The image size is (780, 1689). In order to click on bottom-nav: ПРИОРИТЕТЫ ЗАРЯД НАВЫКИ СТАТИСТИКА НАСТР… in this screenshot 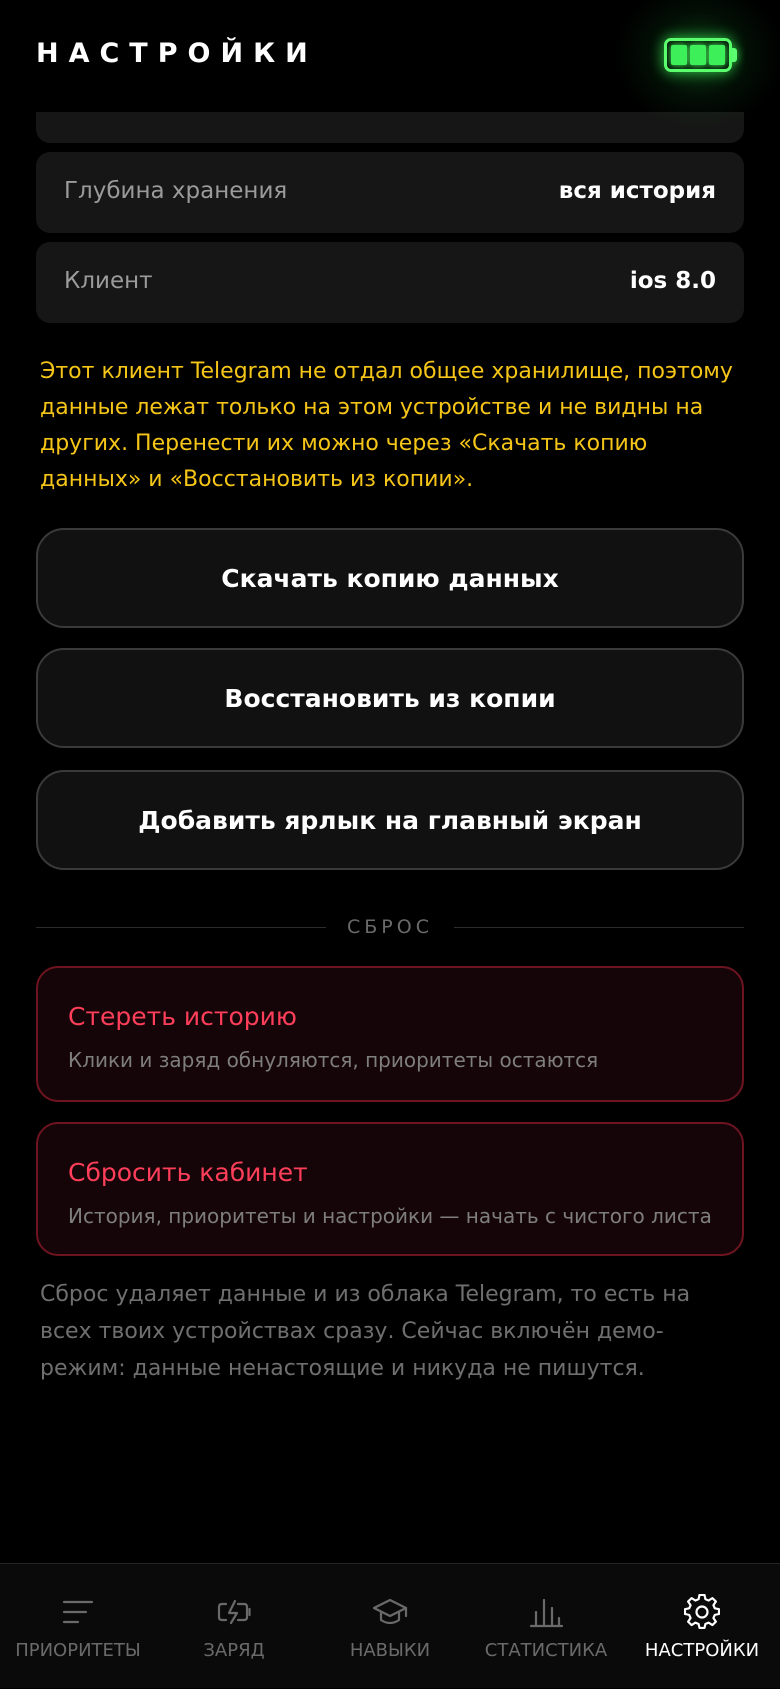, I will do `click(390, 1625)`.